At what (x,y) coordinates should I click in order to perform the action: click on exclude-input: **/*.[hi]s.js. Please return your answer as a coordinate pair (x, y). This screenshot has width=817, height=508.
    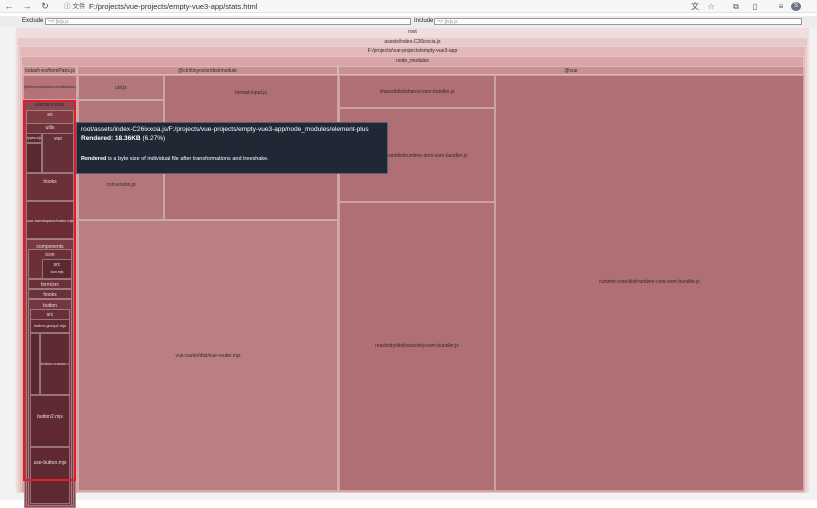
    Looking at the image, I should click on (228, 21).